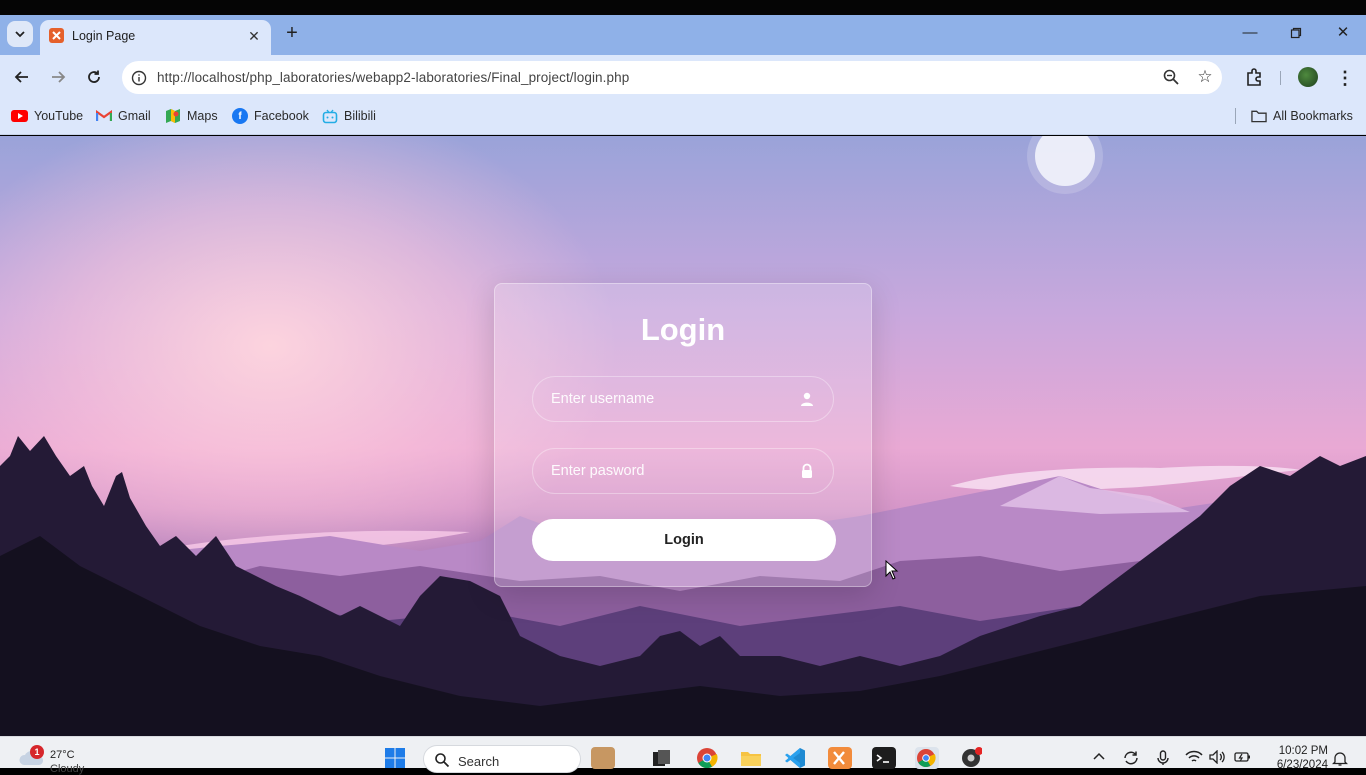  I want to click on start-button, so click(396, 758).